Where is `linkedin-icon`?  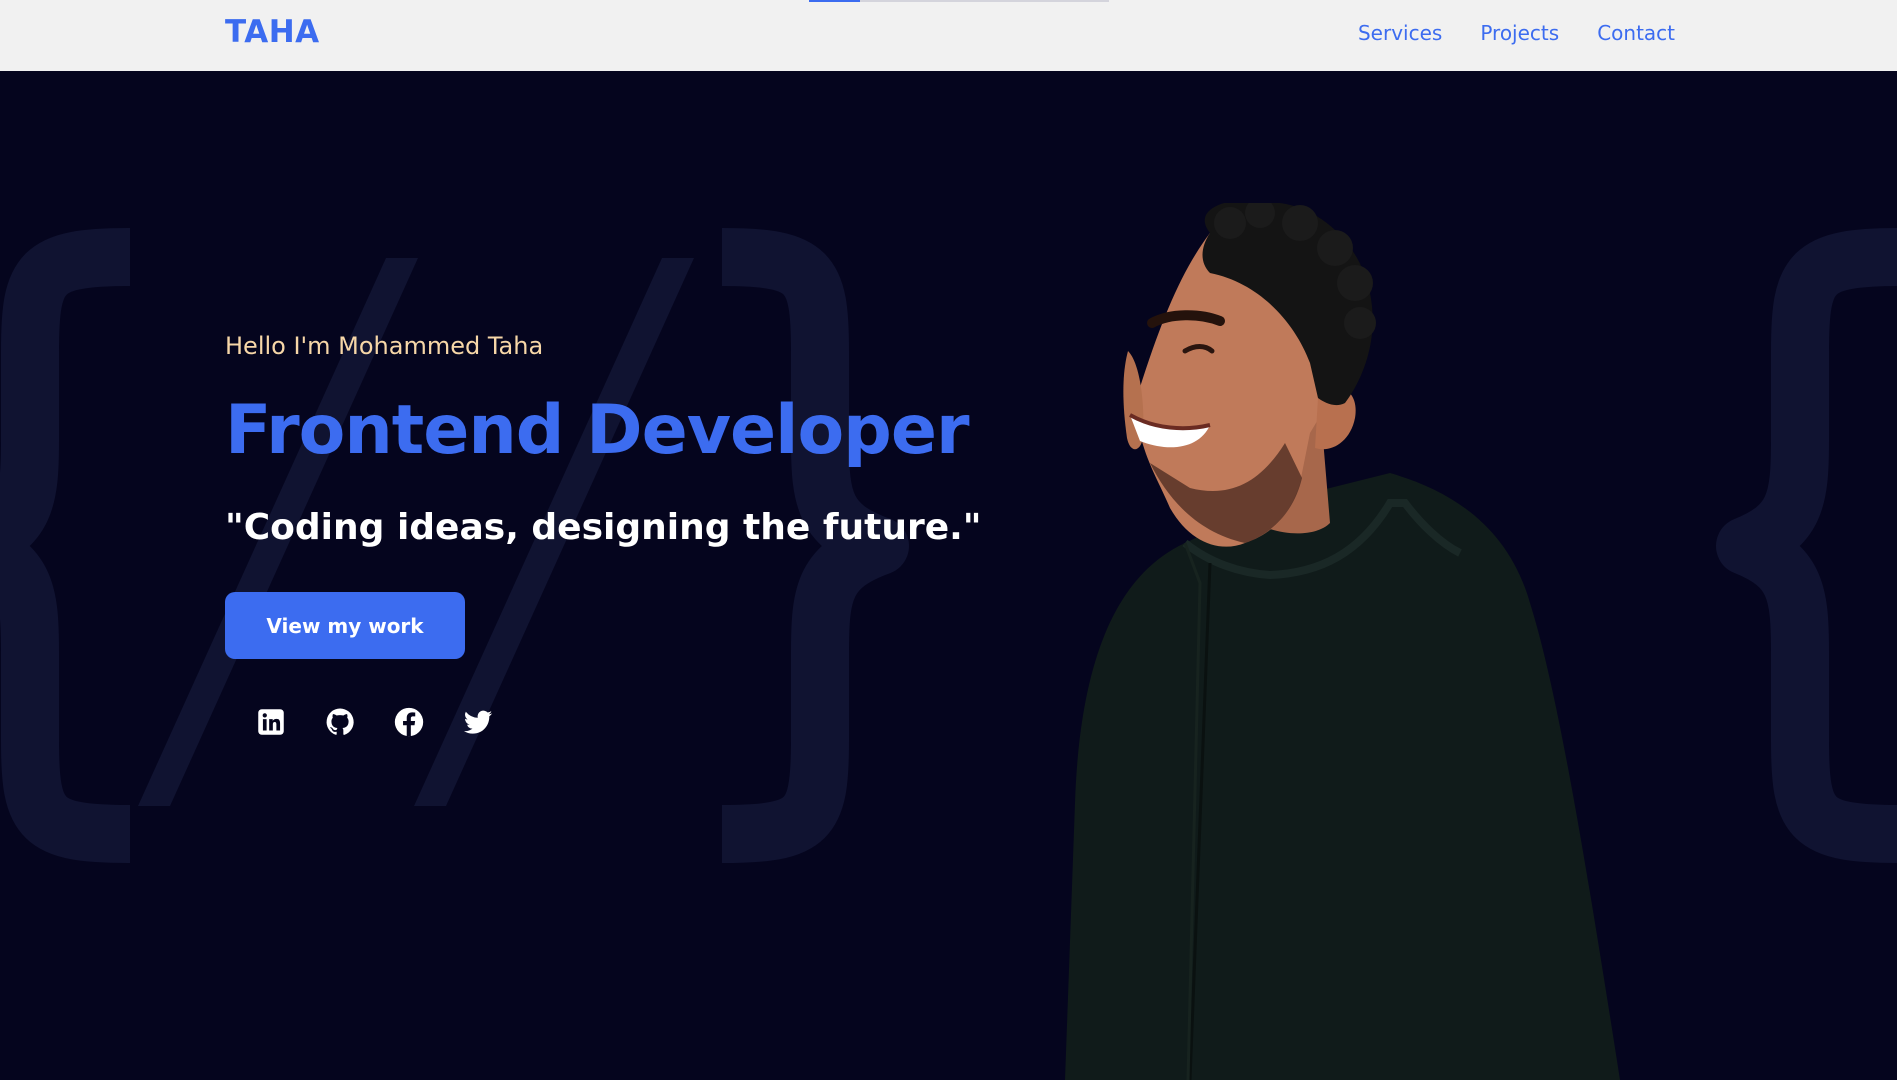 linkedin-icon is located at coordinates (271, 722).